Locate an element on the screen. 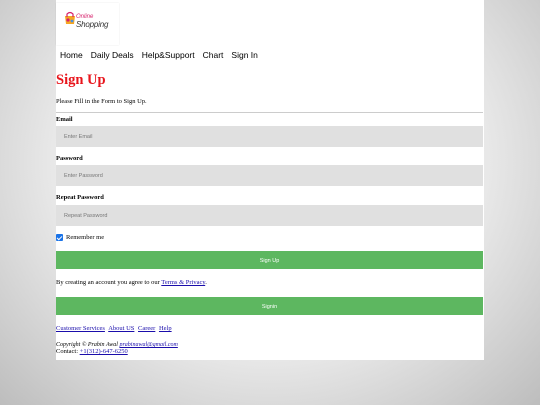  footer-link-customer-services: Customer Services is located at coordinates (80, 328).